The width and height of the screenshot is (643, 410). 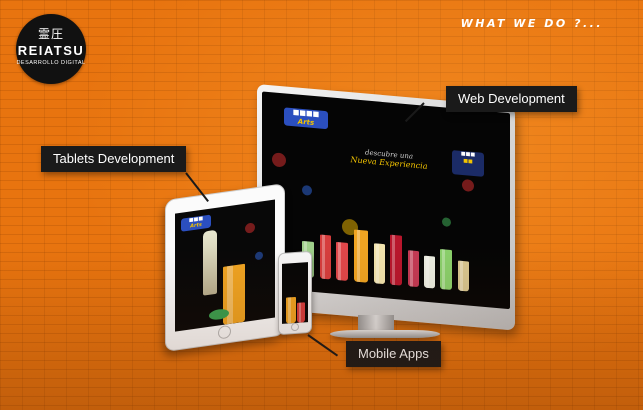 I want to click on glass-pink, so click(x=413, y=269).